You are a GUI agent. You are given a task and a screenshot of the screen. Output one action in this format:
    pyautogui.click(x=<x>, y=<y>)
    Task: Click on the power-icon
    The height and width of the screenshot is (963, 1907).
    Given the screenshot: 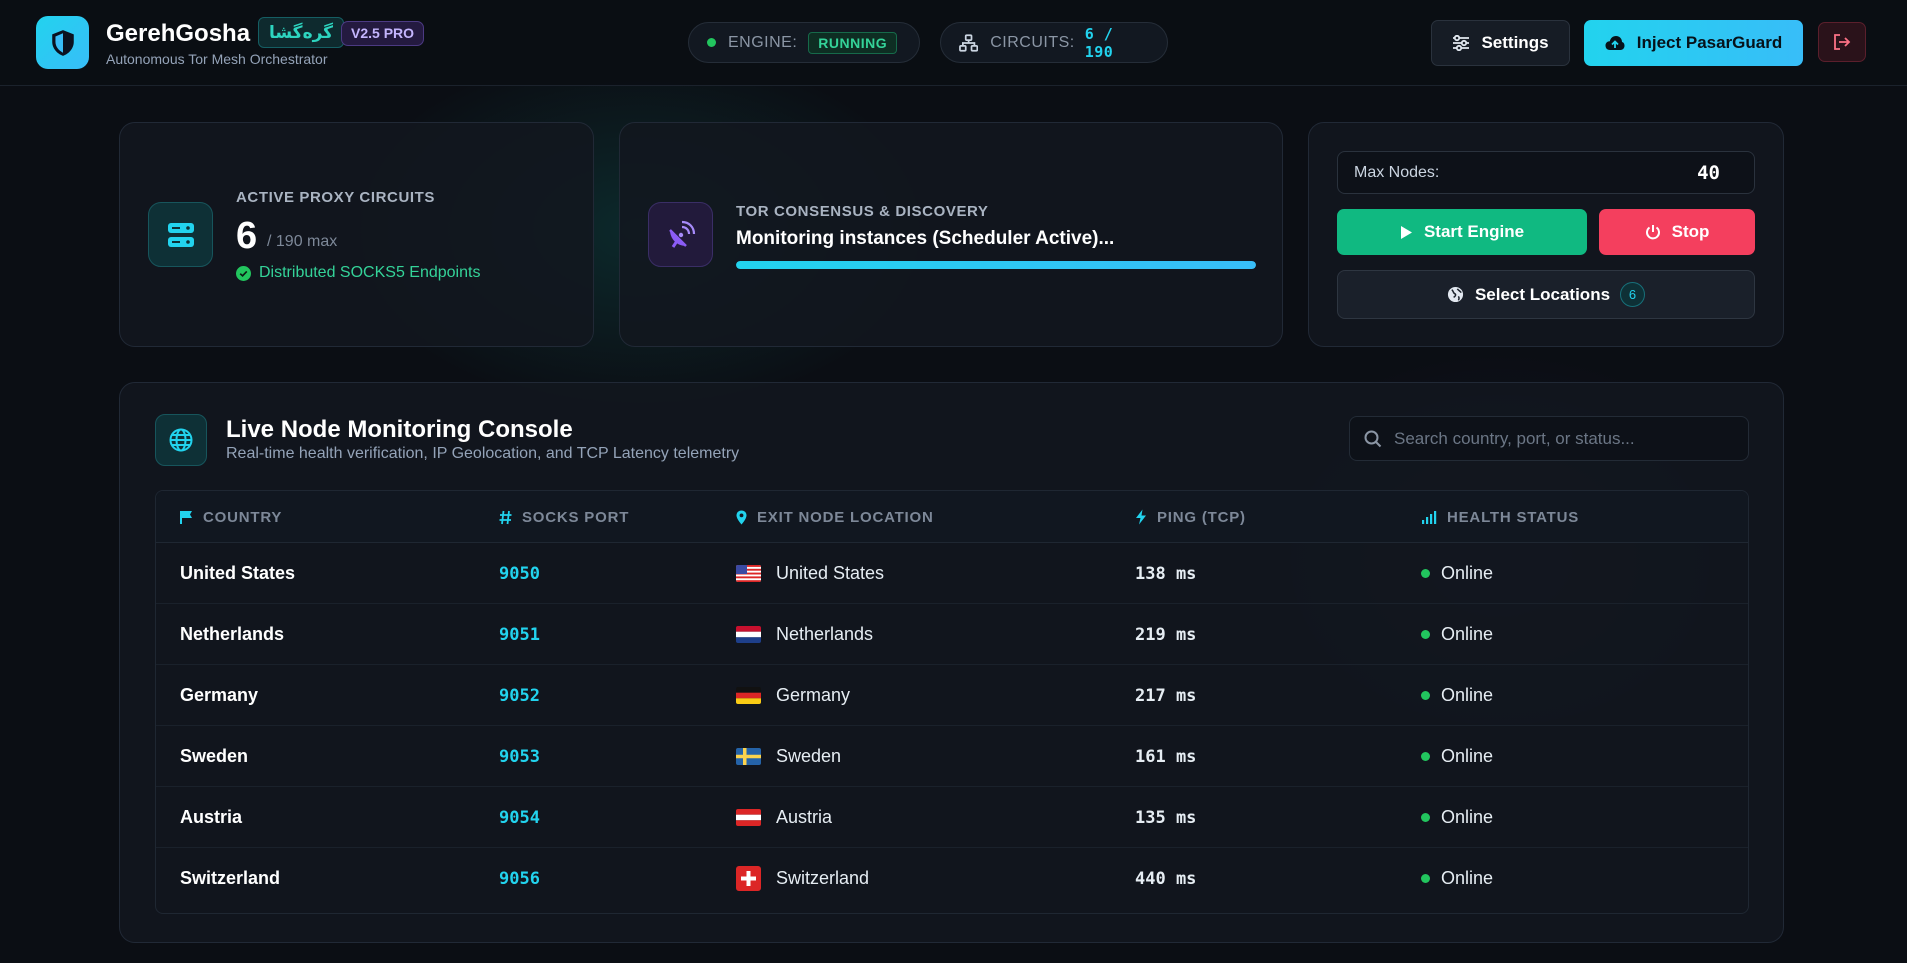 What is the action you would take?
    pyautogui.click(x=1652, y=232)
    